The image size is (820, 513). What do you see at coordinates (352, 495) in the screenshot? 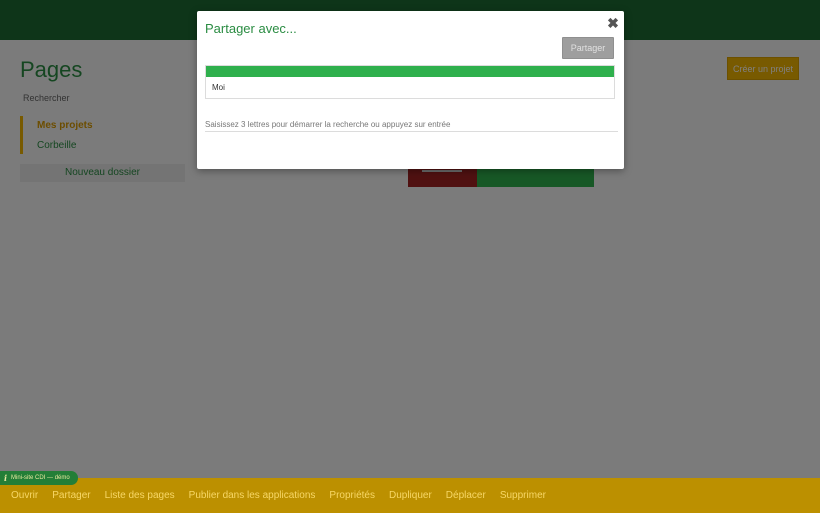
I see `properties-action: Propriétés` at bounding box center [352, 495].